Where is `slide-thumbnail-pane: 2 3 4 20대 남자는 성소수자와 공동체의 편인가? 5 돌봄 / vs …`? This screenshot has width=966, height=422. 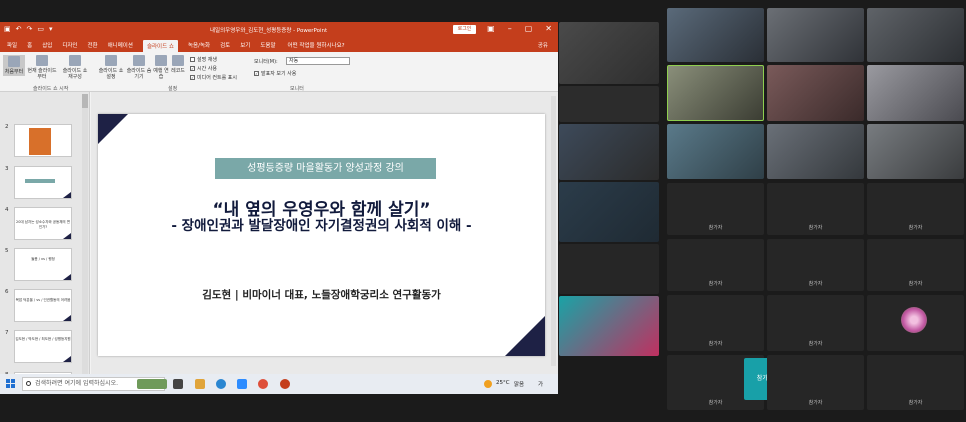
slide-thumbnail-pane: 2 3 4 20대 남자는 성소수자와 공동체의 편인가? 5 돌봄 / vs … is located at coordinates (45, 240).